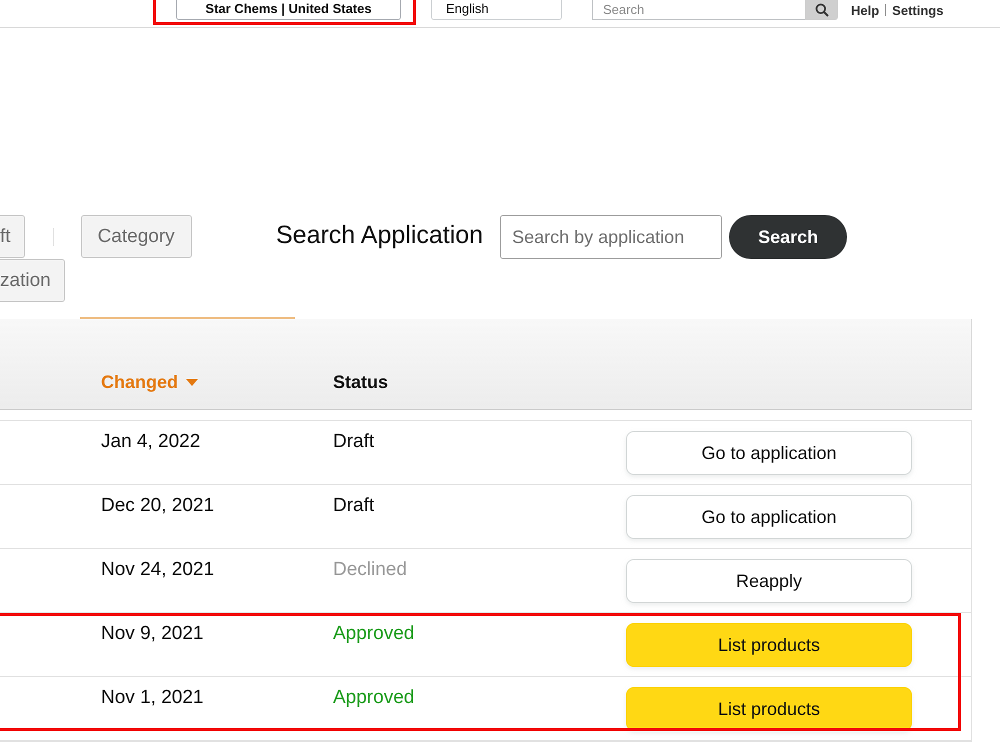 This screenshot has height=750, width=1000. Describe the element at coordinates (370, 570) in the screenshot. I see `status-cell: Declined` at that location.